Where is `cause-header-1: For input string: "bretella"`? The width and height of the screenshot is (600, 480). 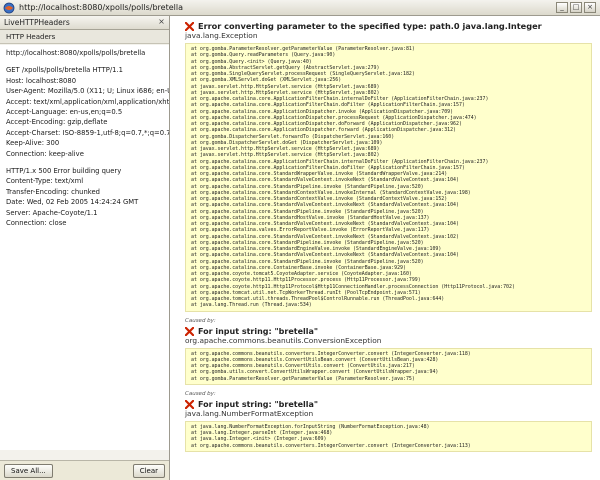
cause-header-1: For input string: "bretella" is located at coordinates (388, 331).